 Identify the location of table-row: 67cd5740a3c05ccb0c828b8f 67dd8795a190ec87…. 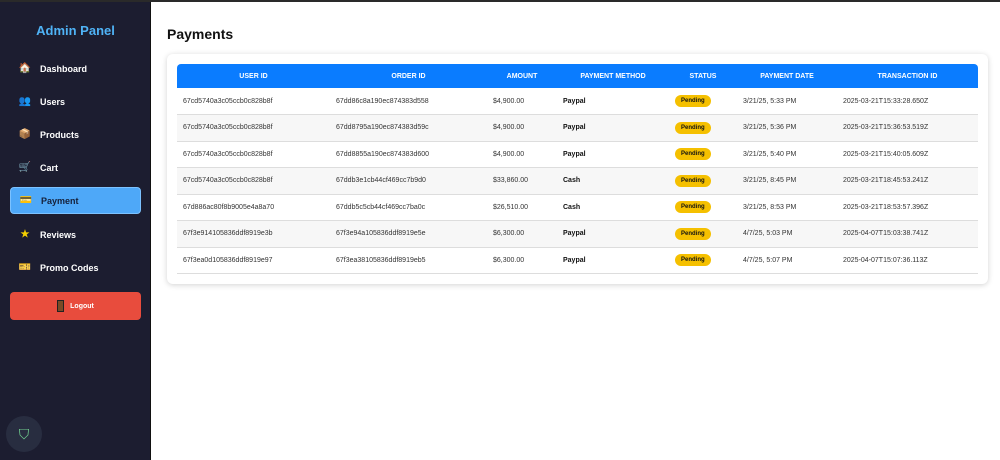
(577, 128).